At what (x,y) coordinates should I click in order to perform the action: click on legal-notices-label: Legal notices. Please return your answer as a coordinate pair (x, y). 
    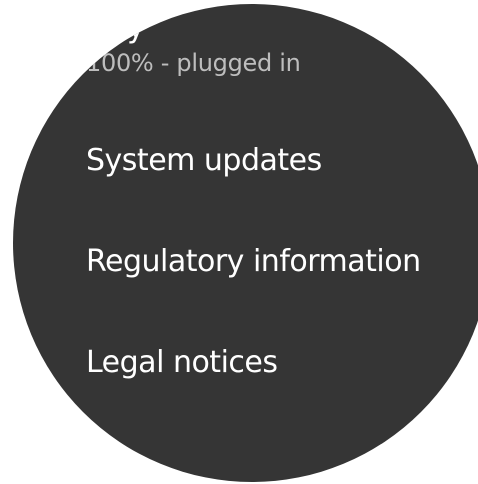
    Looking at the image, I should click on (182, 362).